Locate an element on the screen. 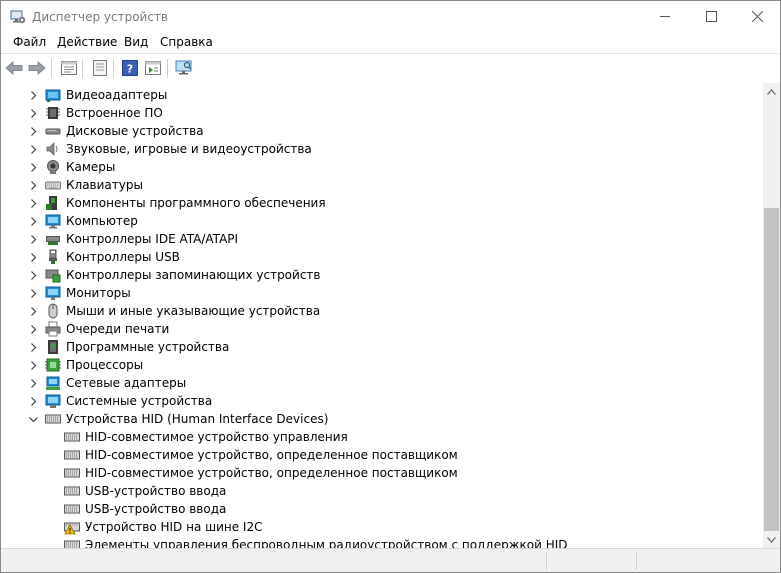  menu-file: Файл is located at coordinates (29, 42).